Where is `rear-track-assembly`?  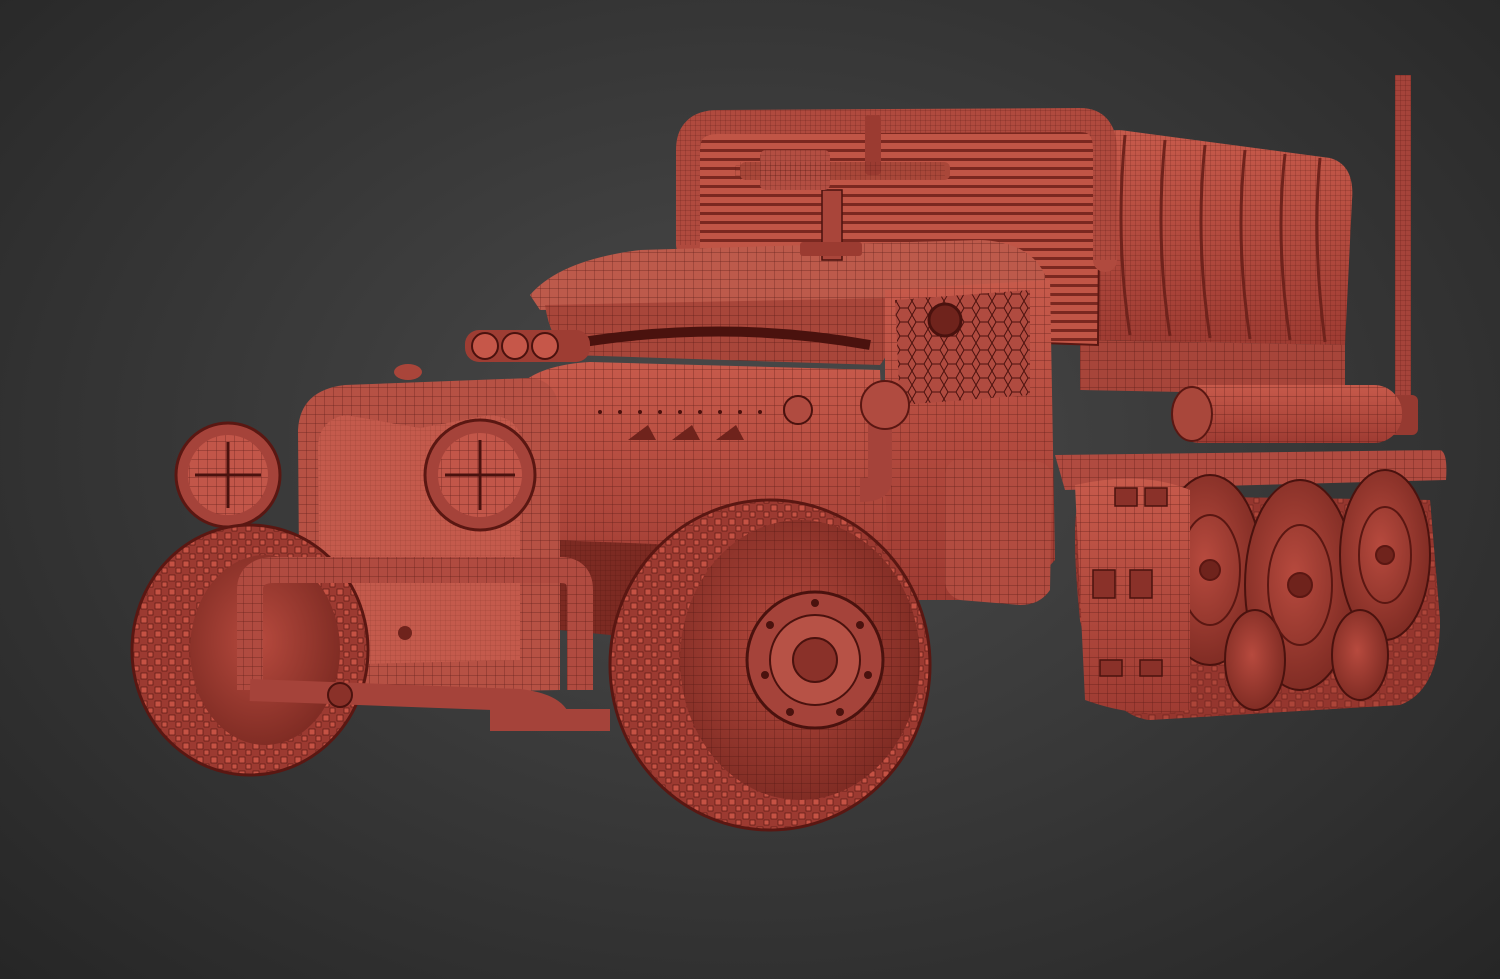 rear-track-assembly is located at coordinates (1251, 585).